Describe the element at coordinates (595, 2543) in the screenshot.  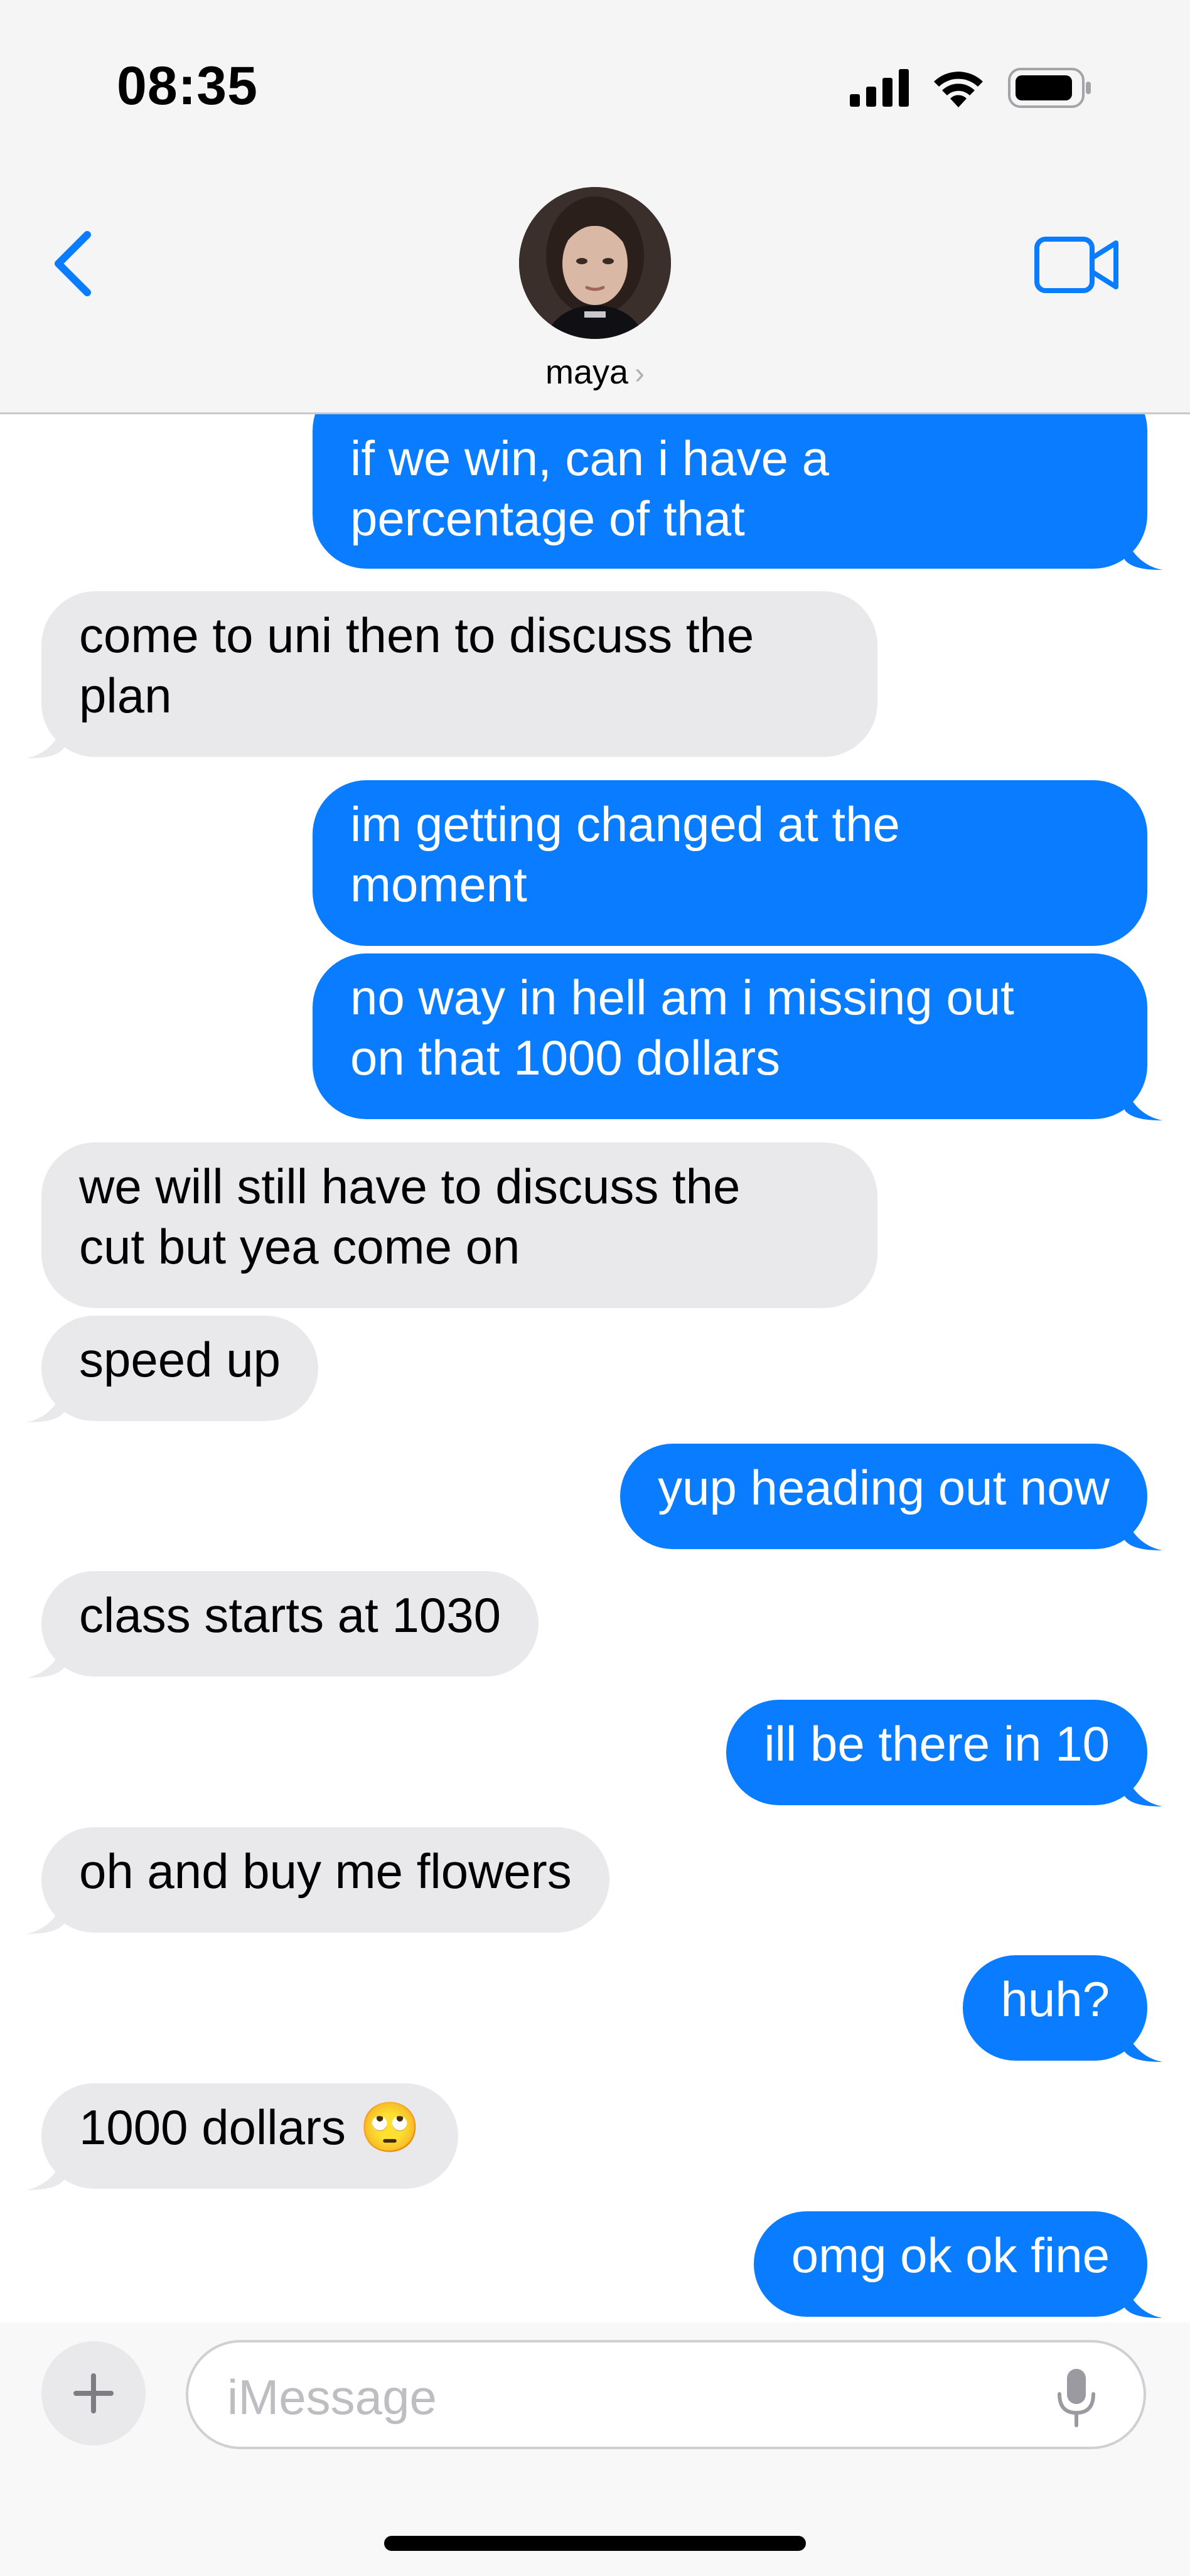
I see `home-indicator` at that location.